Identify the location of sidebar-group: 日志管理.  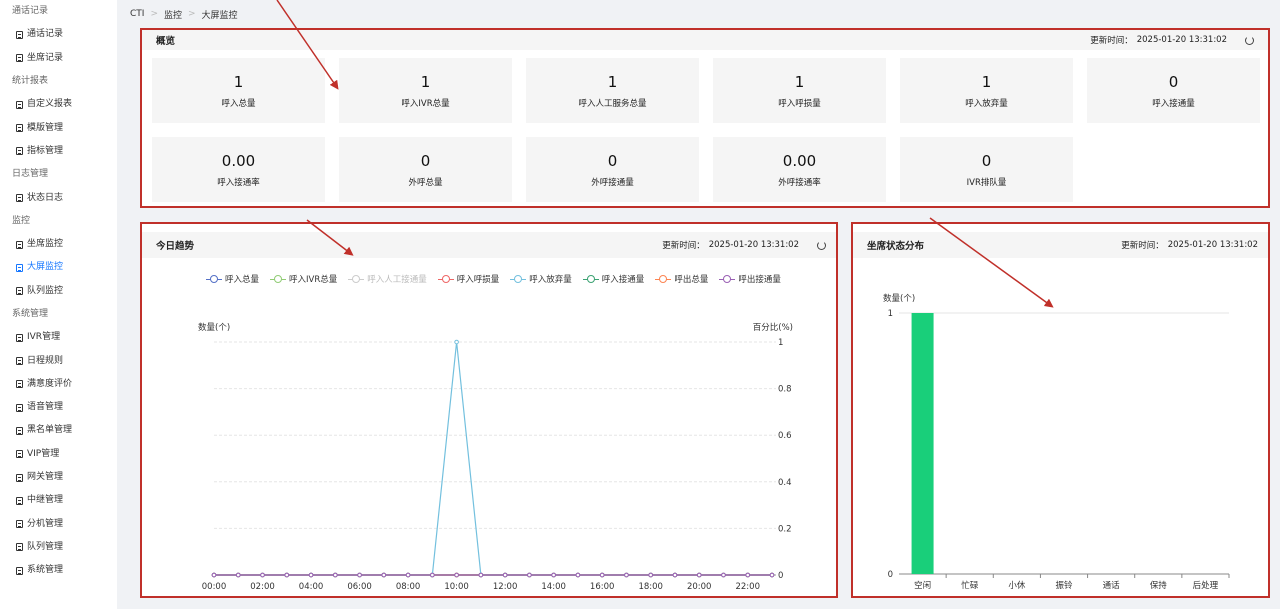
(58, 174).